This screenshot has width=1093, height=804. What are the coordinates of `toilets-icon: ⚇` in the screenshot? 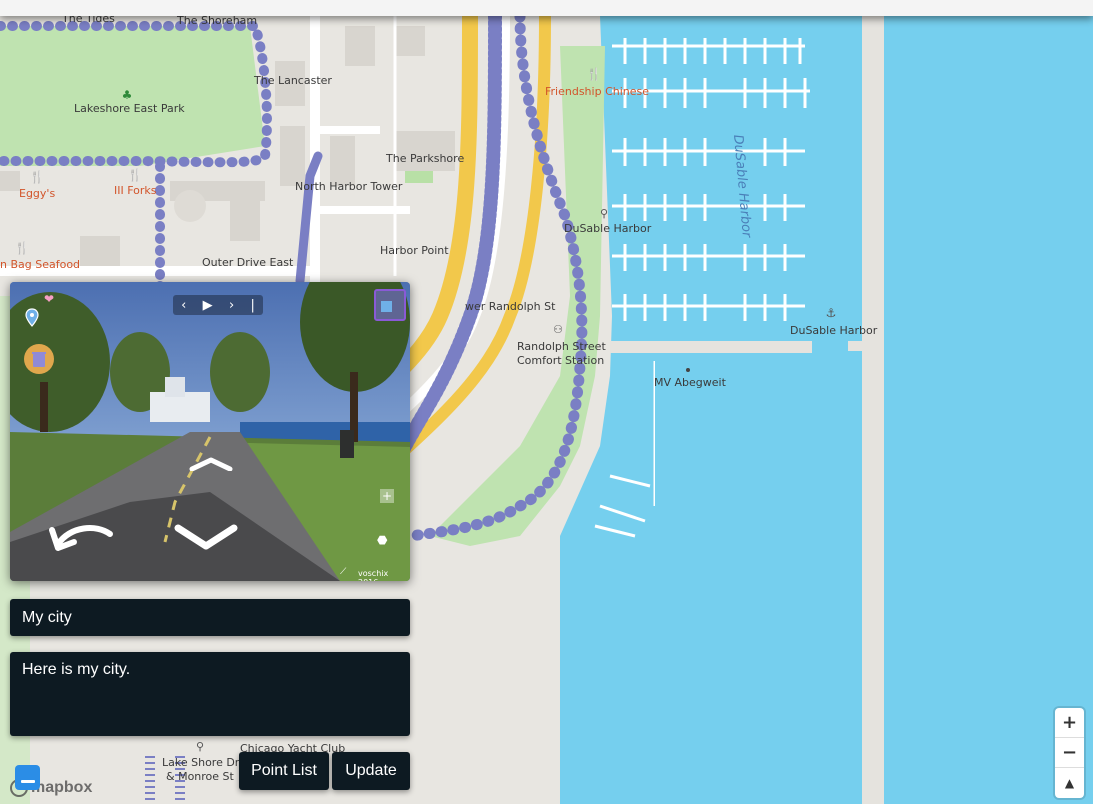 It's located at (558, 329).